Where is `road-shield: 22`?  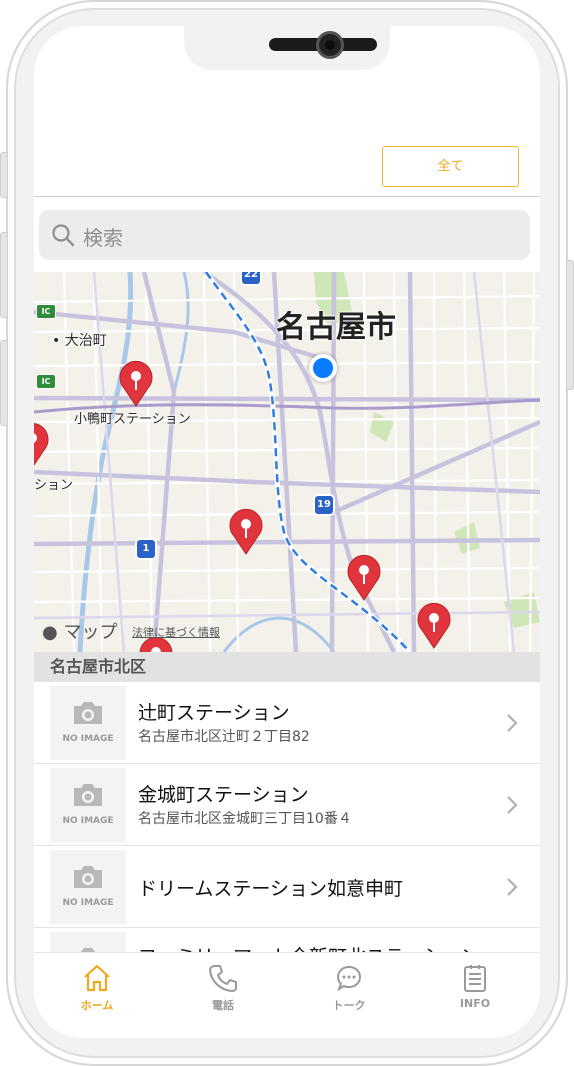 road-shield: 22 is located at coordinates (251, 279).